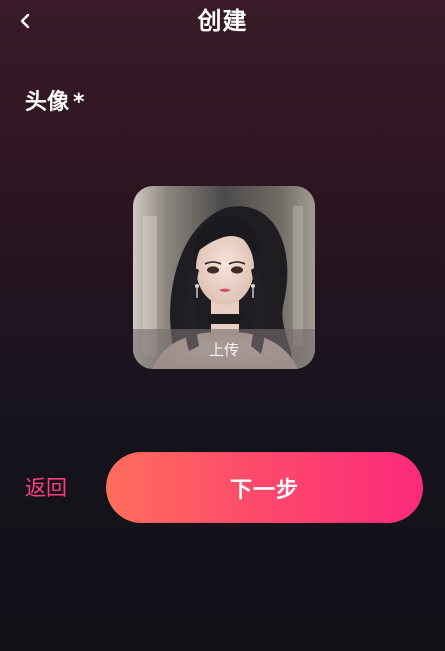 Image resolution: width=445 pixels, height=651 pixels. I want to click on upload-button: 上传, so click(224, 349).